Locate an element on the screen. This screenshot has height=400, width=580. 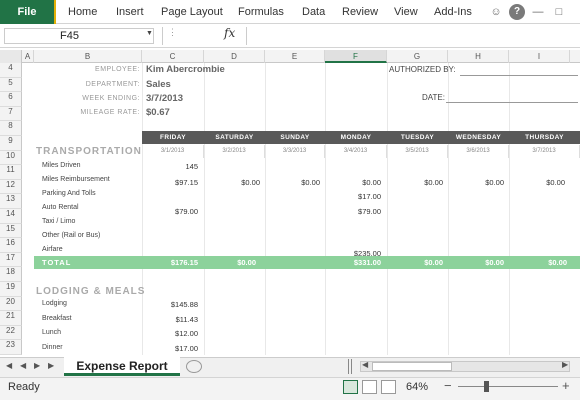
column-header-i: I is located at coordinates (539, 56).